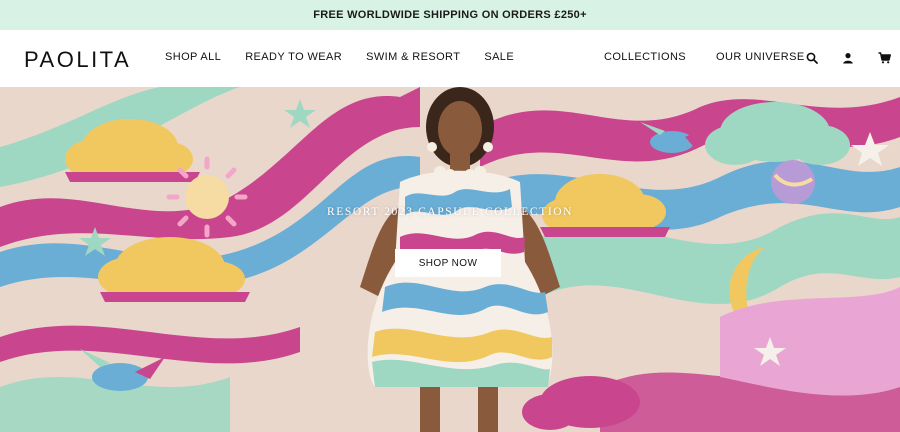  Describe the element at coordinates (450, 212) in the screenshot. I see `hero-tagline: RESORT 2023 CAPSULE COLLECTION` at that location.